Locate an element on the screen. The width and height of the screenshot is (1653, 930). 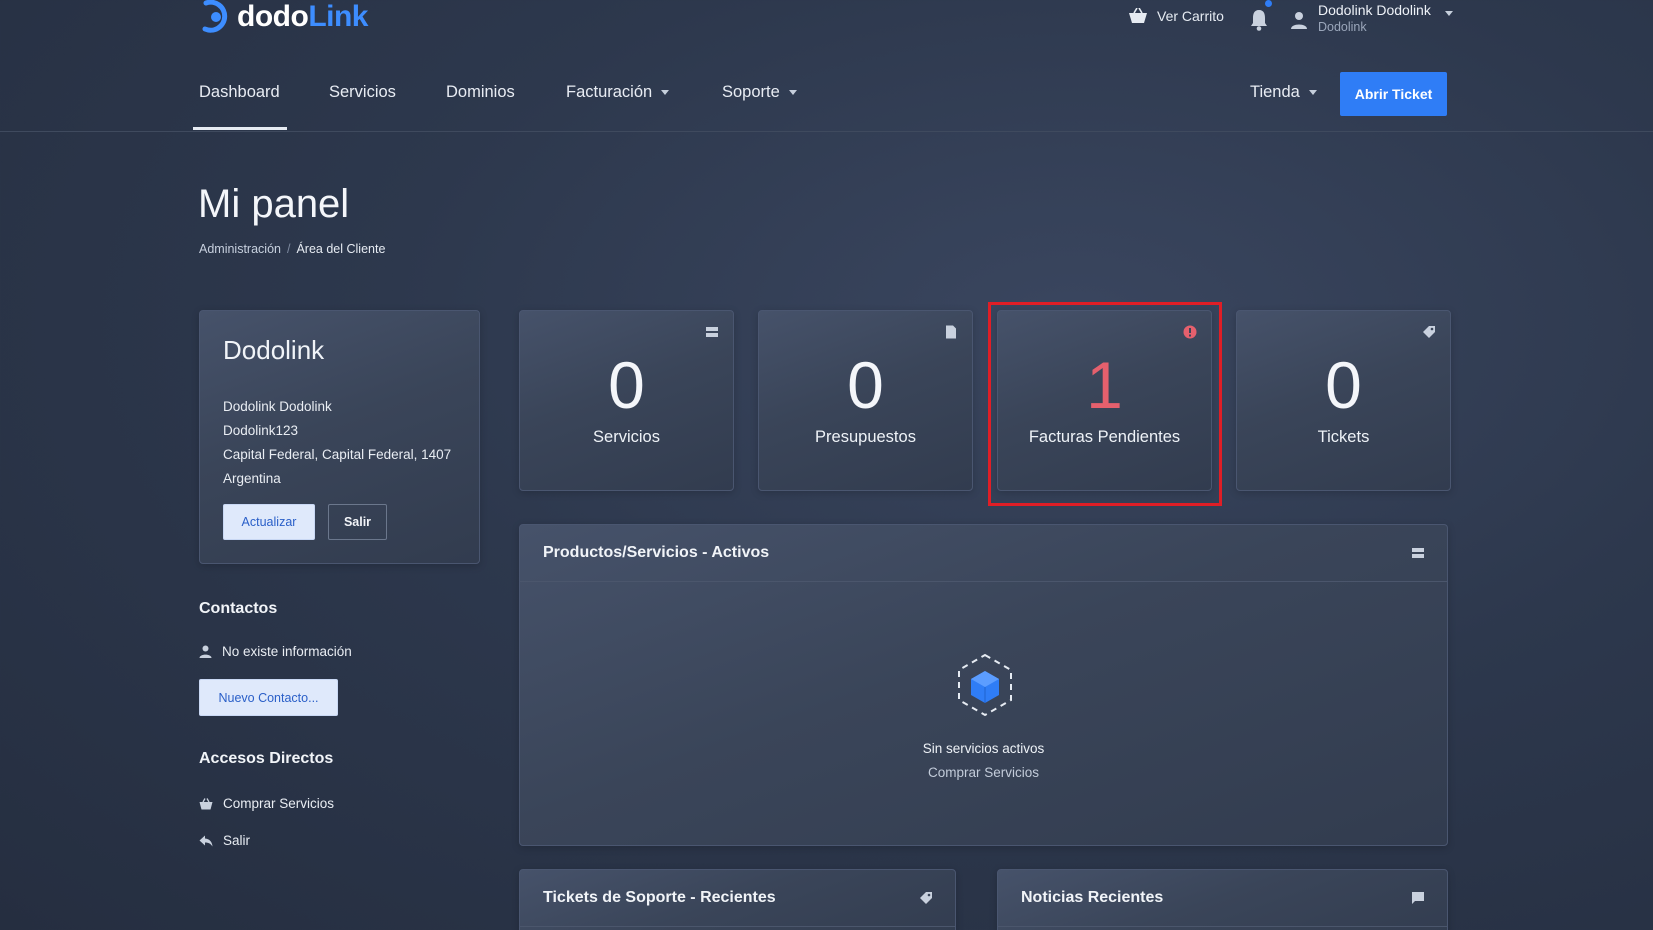
contacts-empty-text: No existe información is located at coordinates (287, 651).